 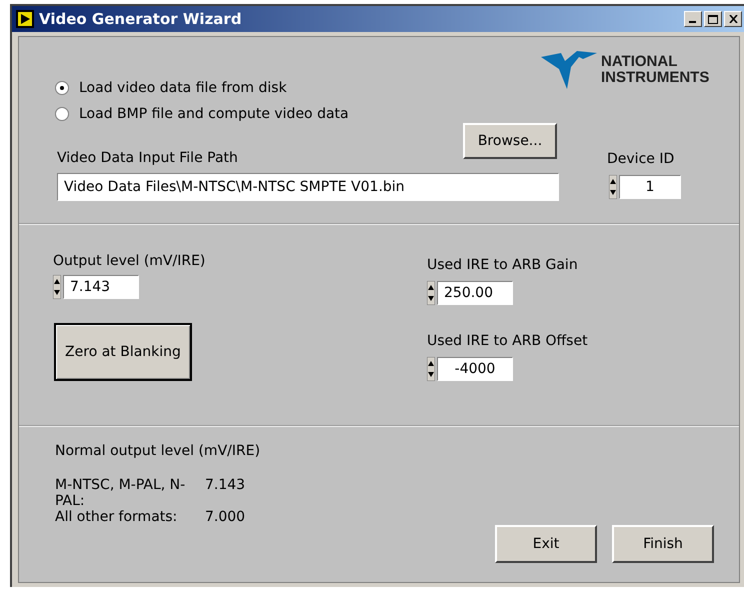 I want to click on maximize-icon, so click(x=713, y=19).